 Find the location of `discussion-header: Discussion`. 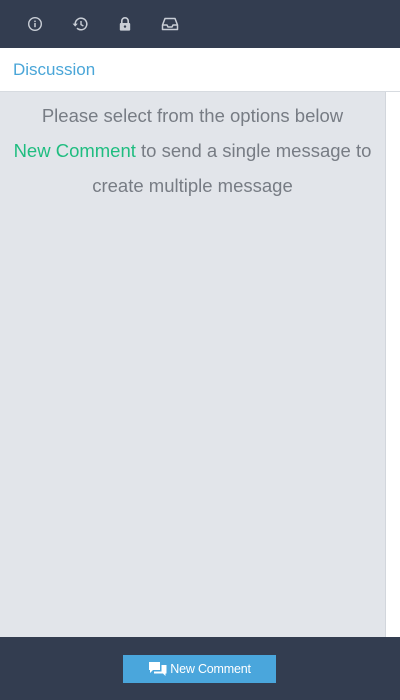

discussion-header: Discussion is located at coordinates (200, 70).